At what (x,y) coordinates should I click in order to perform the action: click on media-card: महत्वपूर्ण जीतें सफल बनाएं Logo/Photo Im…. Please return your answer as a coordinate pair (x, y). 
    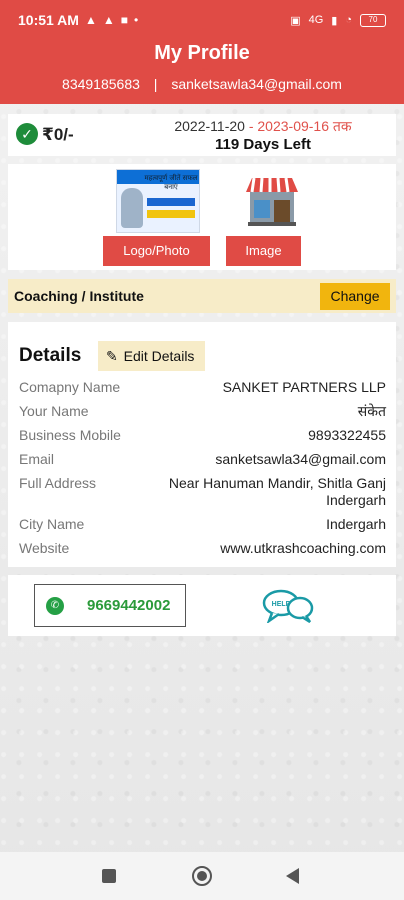
    Looking at the image, I should click on (202, 217).